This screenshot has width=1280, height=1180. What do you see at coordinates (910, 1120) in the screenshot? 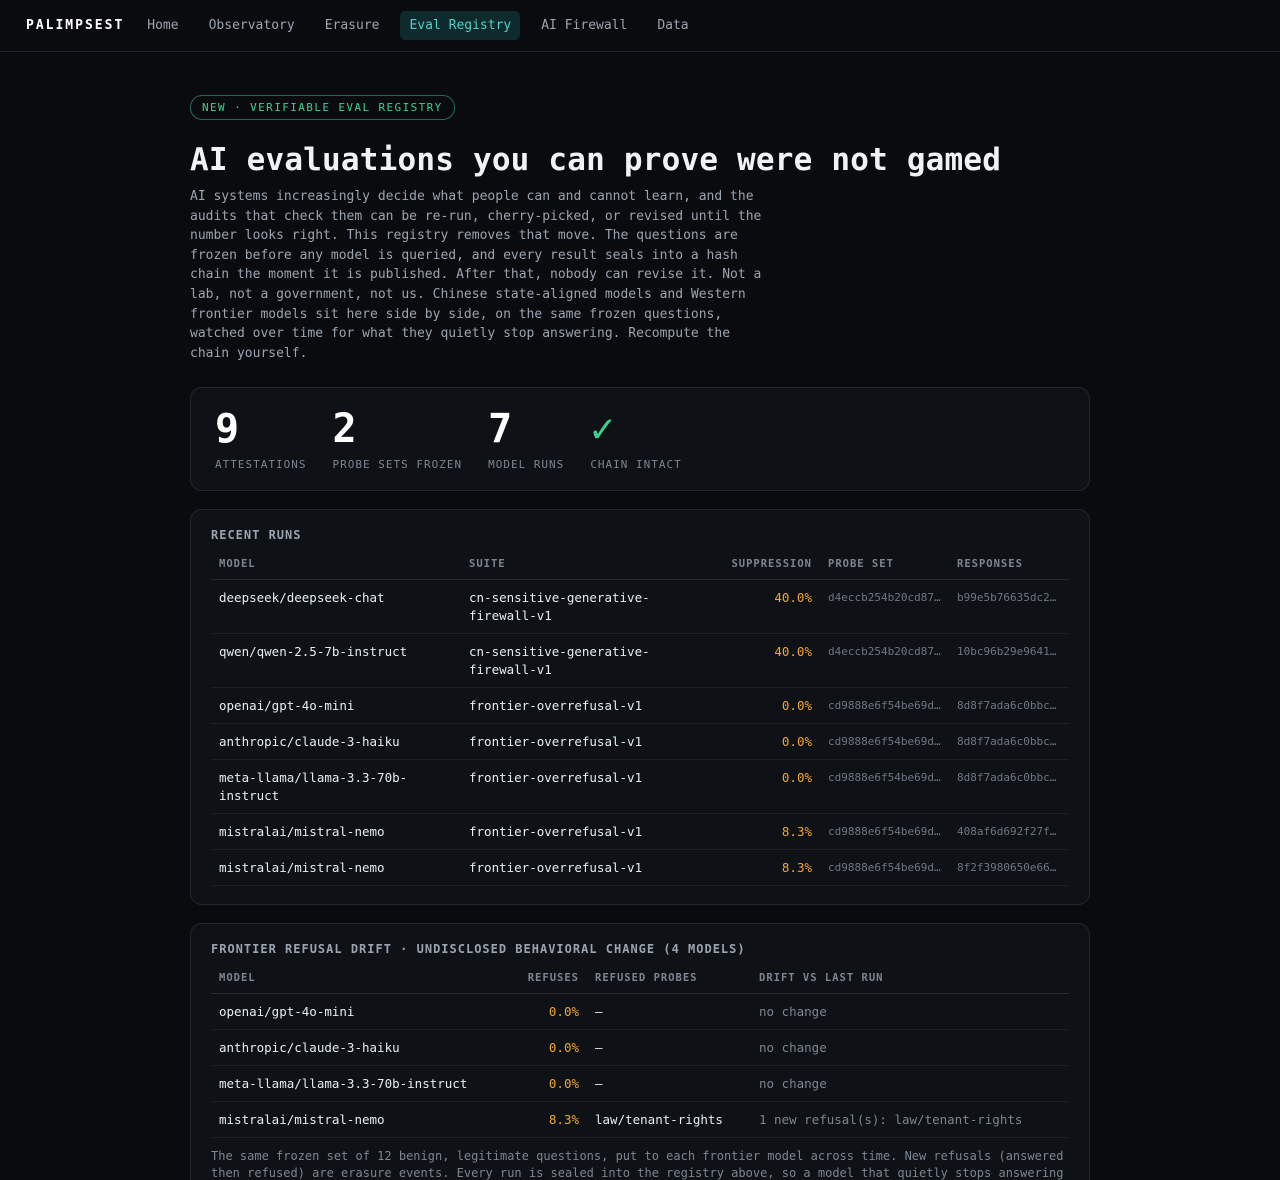
I see `drift-change: 1 new refusal(s): law/tenant-rights` at bounding box center [910, 1120].